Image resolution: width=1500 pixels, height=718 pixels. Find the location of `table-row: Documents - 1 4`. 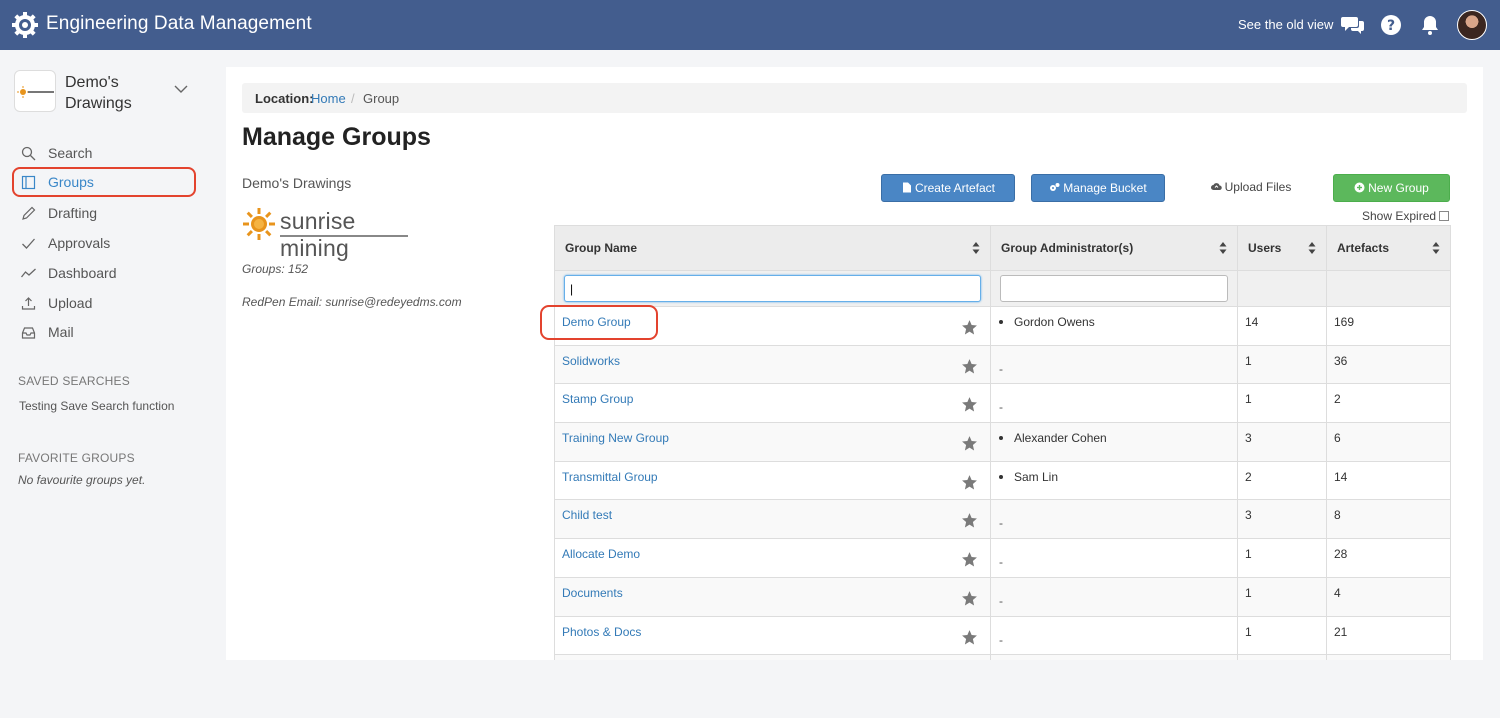

table-row: Documents - 1 4 is located at coordinates (1002, 596).